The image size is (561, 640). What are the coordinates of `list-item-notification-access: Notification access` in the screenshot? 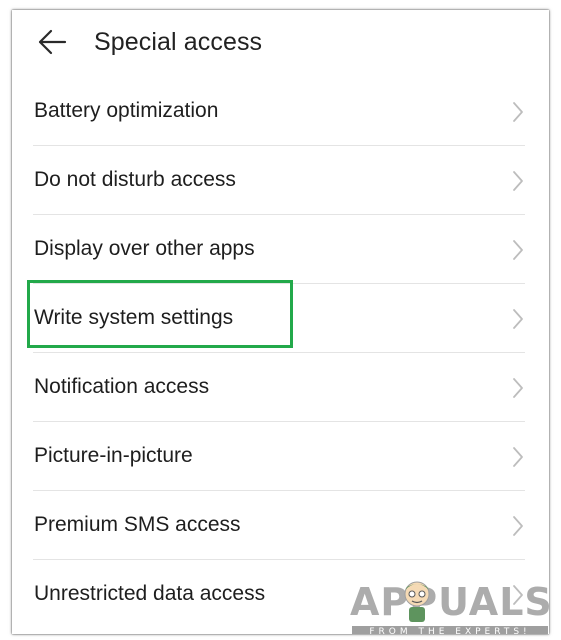 It's located at (279, 387).